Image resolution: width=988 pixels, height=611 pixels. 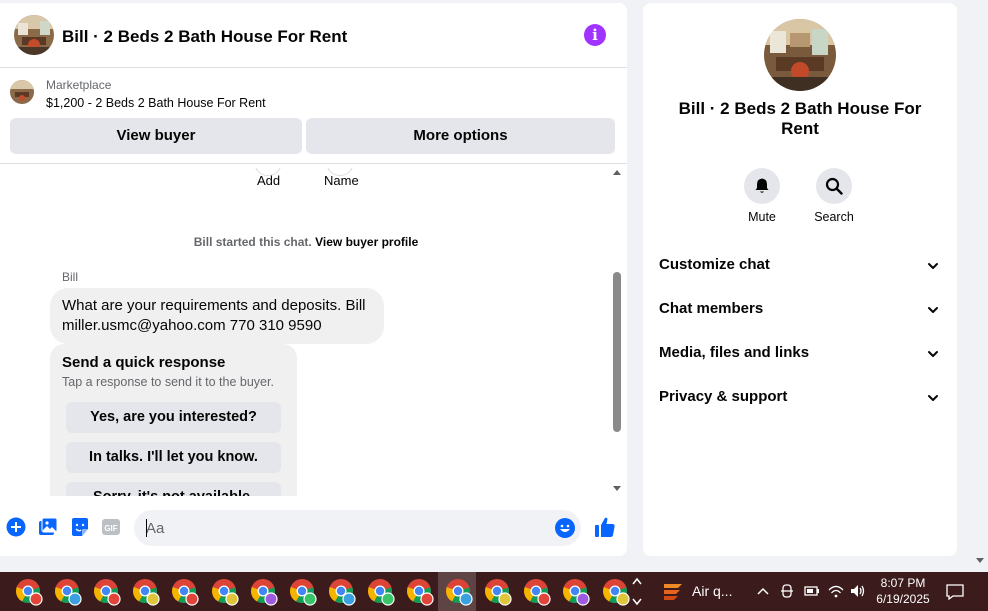 What do you see at coordinates (70, 277) in the screenshot?
I see `sender-name: Bill` at bounding box center [70, 277].